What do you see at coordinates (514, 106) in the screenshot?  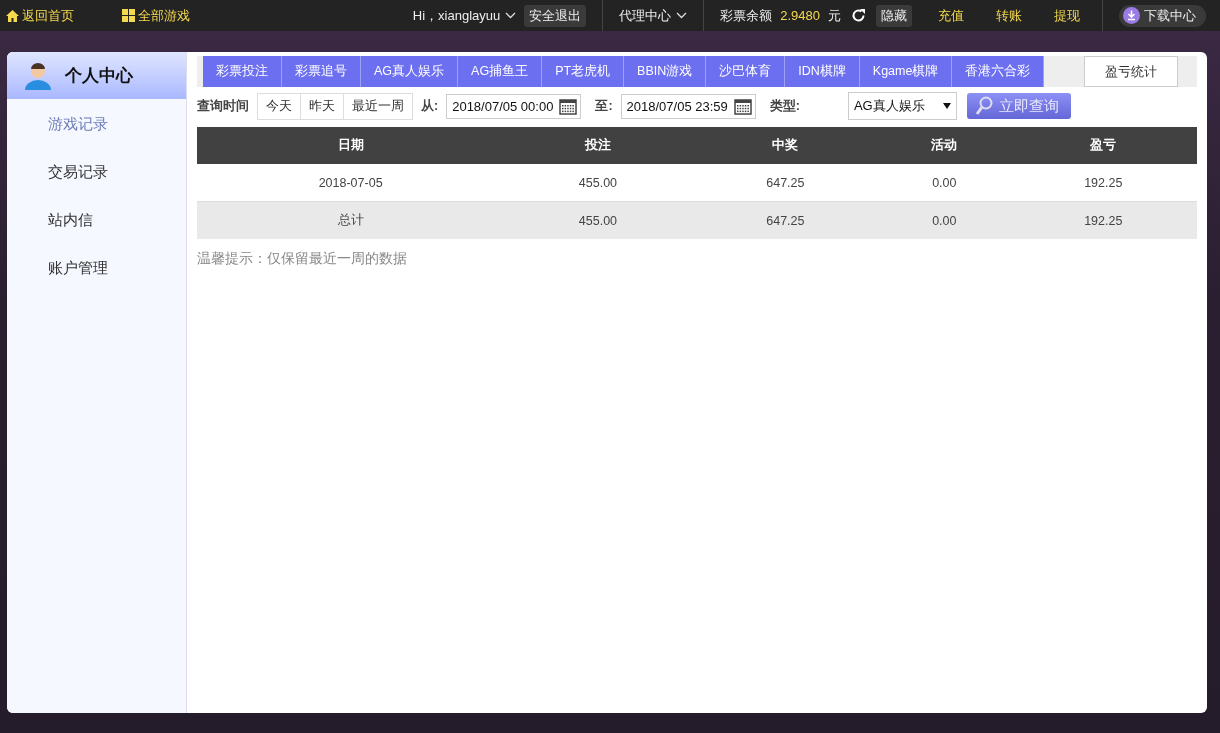 I see `date-field: 2018/07/05 00:00` at bounding box center [514, 106].